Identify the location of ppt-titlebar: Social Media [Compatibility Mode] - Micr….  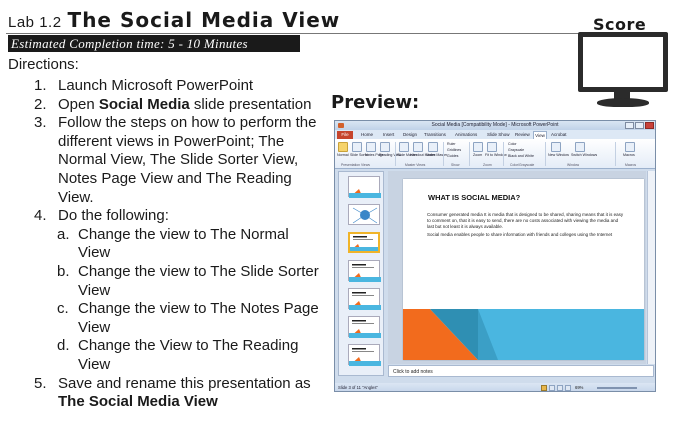
(495, 125).